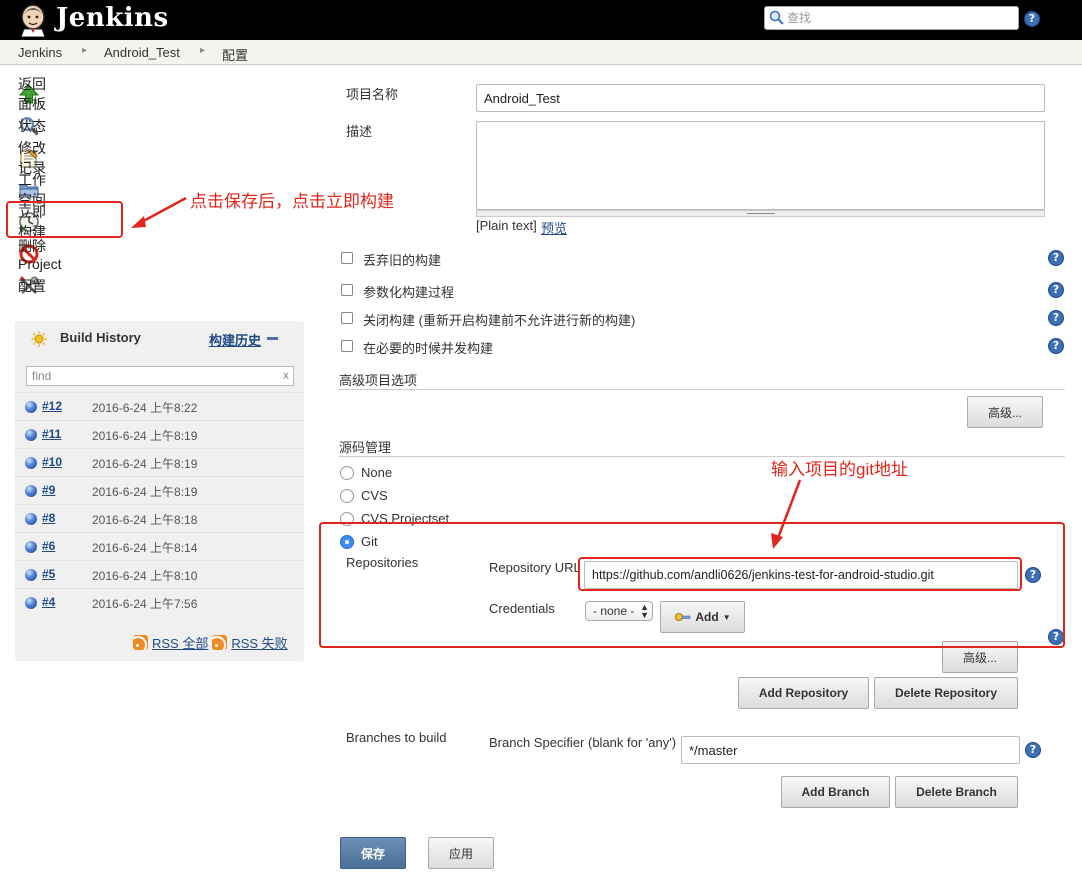  Describe the element at coordinates (347, 290) in the screenshot. I see `parameterized-checkbox` at that location.